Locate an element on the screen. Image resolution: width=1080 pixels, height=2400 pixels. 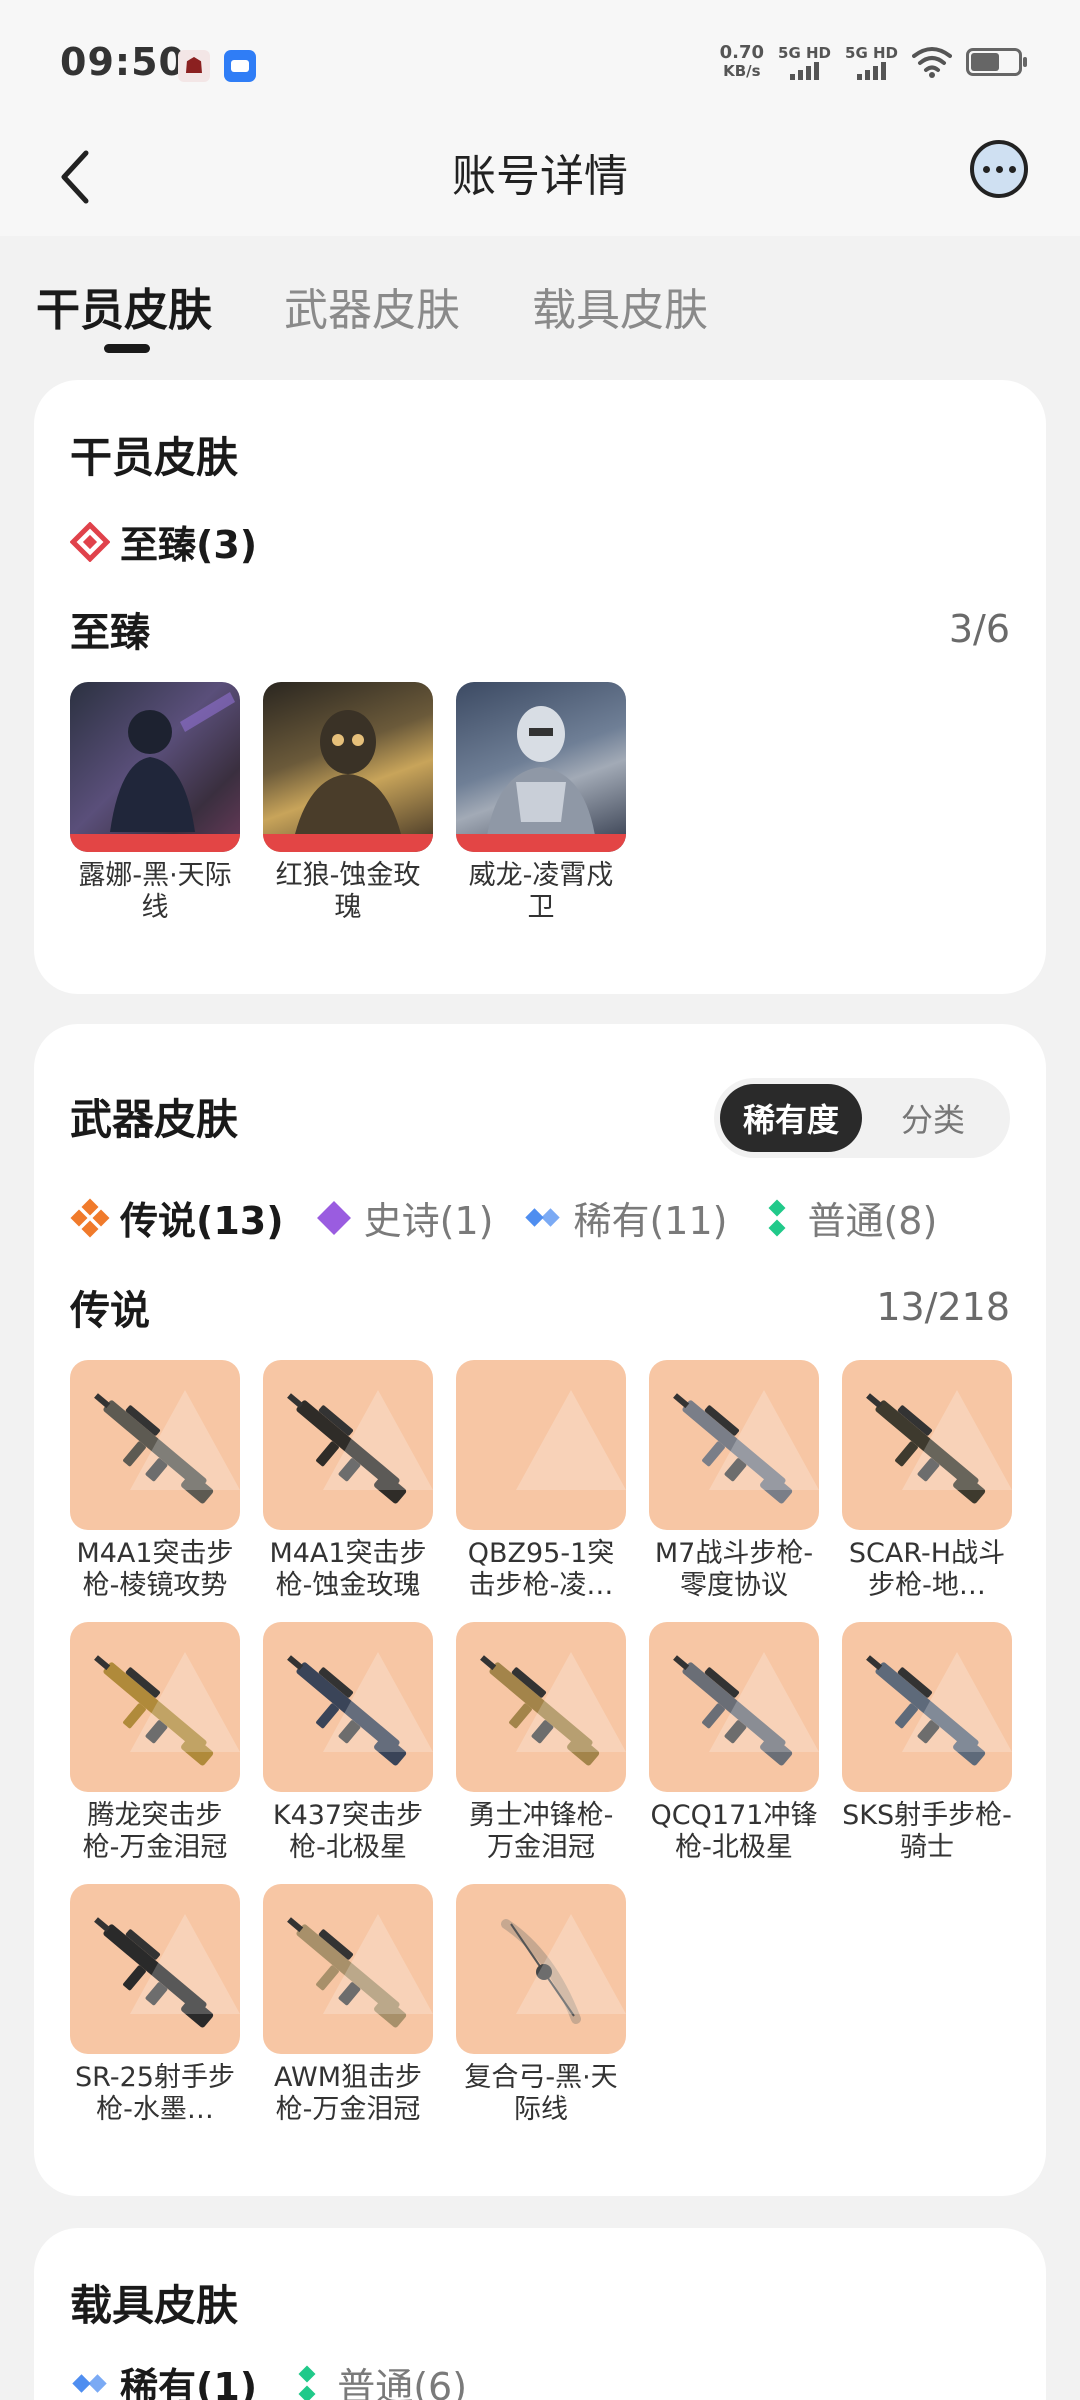
rarity-filter: 普通(6) is located at coordinates (377, 2378).